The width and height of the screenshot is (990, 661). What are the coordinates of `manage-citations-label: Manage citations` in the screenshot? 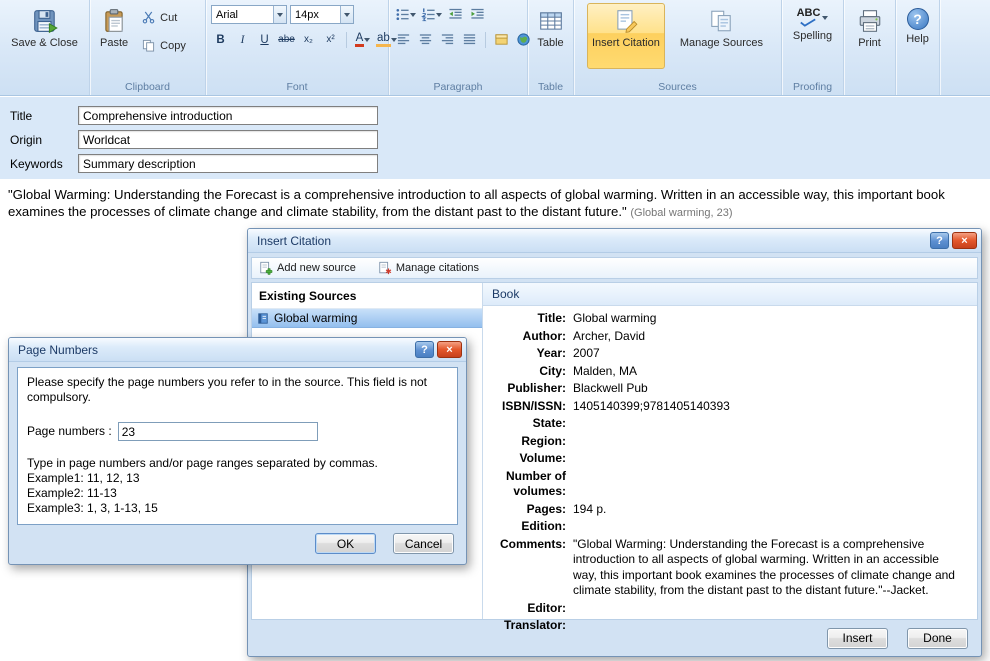 It's located at (437, 268).